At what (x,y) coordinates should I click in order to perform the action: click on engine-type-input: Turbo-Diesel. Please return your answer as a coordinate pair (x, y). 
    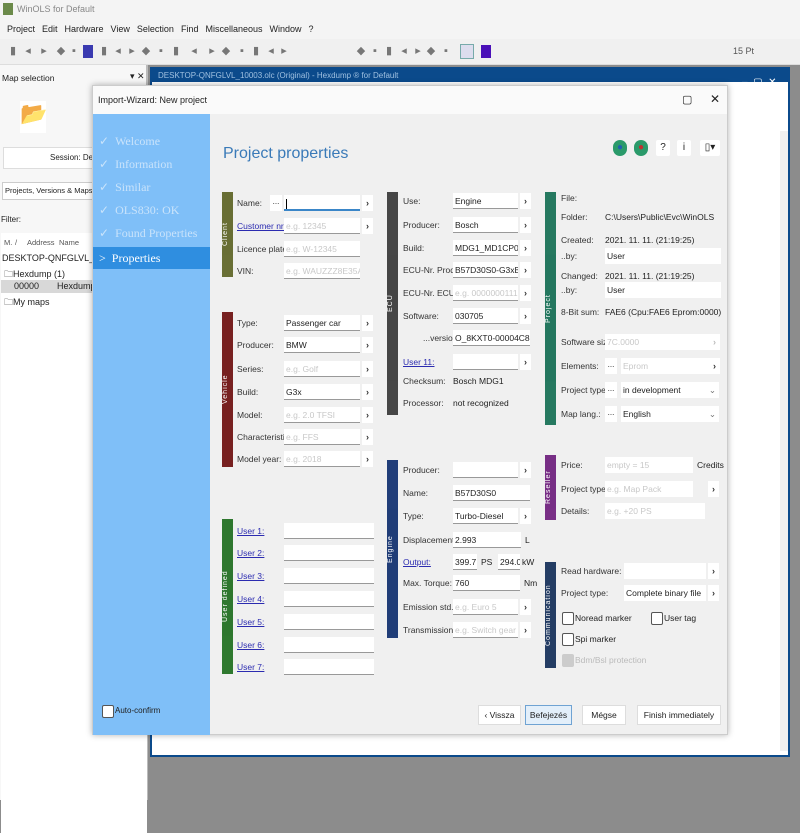
    Looking at the image, I should click on (485, 516).